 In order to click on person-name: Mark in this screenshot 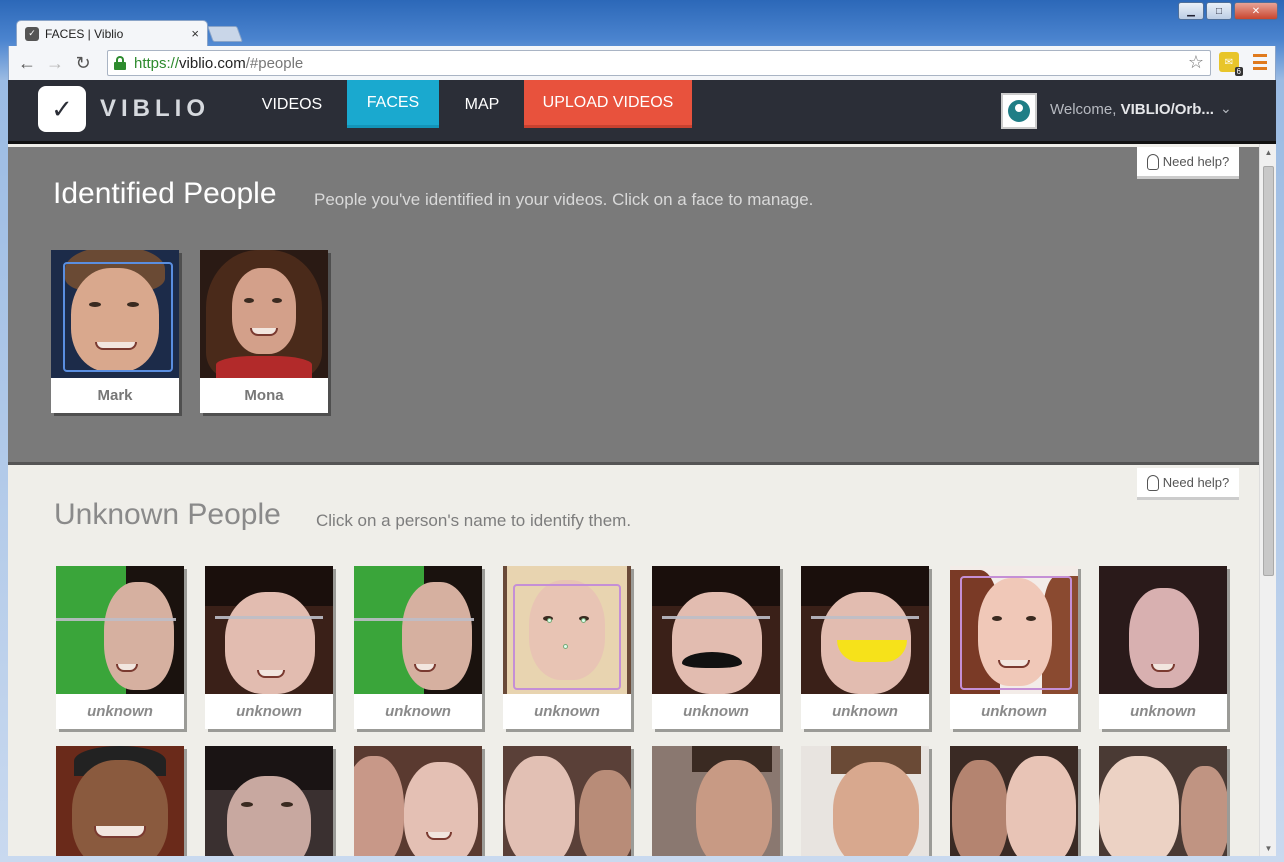, I will do `click(115, 395)`.